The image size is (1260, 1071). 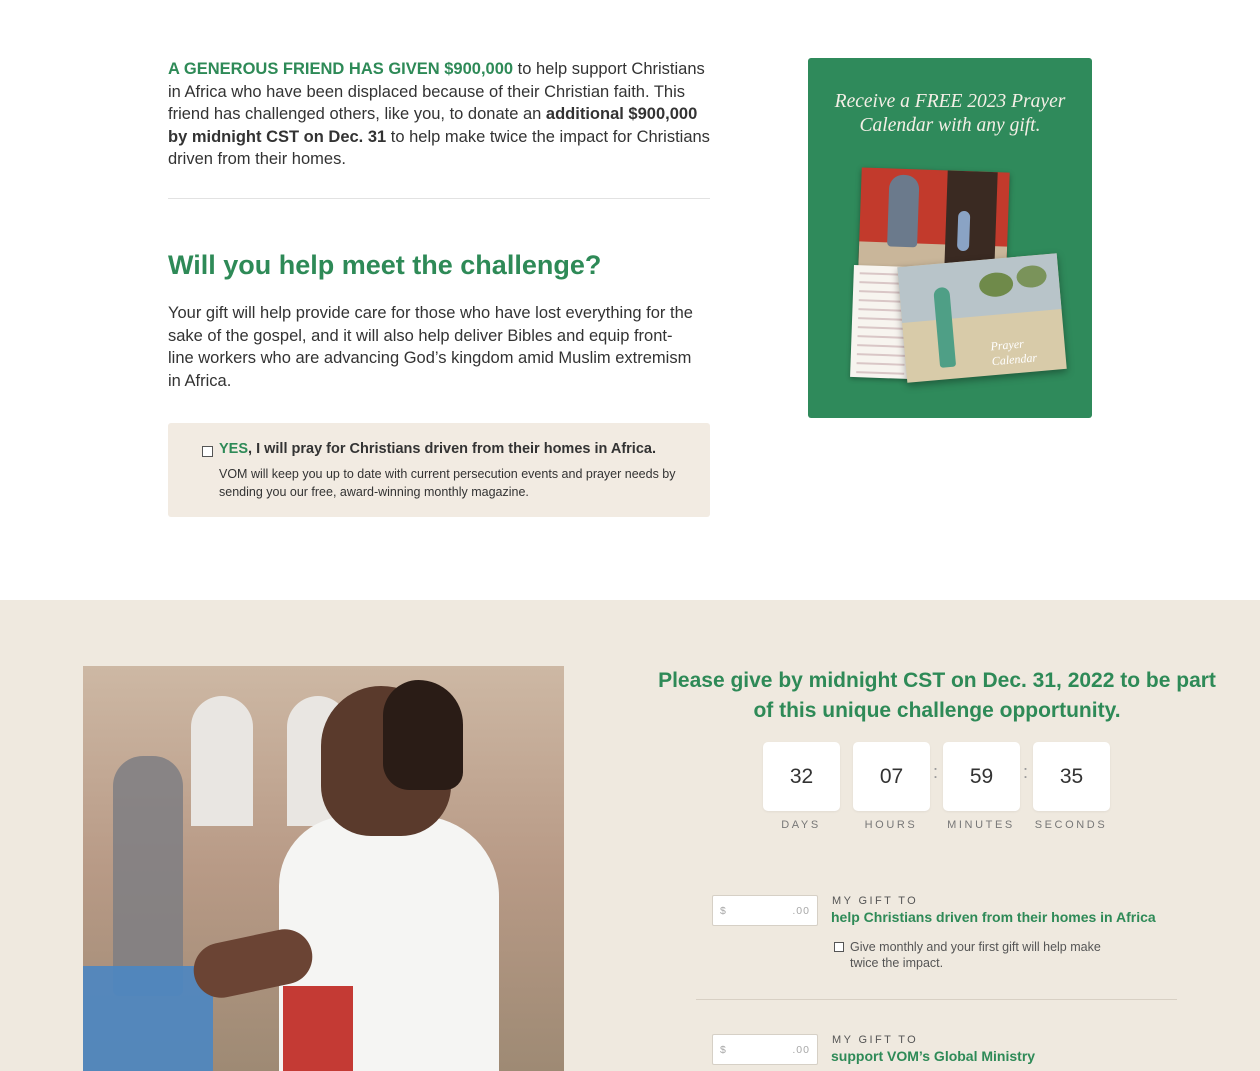 What do you see at coordinates (385, 265) in the screenshot?
I see `challenge-heading: Will you help meet the challenge?` at bounding box center [385, 265].